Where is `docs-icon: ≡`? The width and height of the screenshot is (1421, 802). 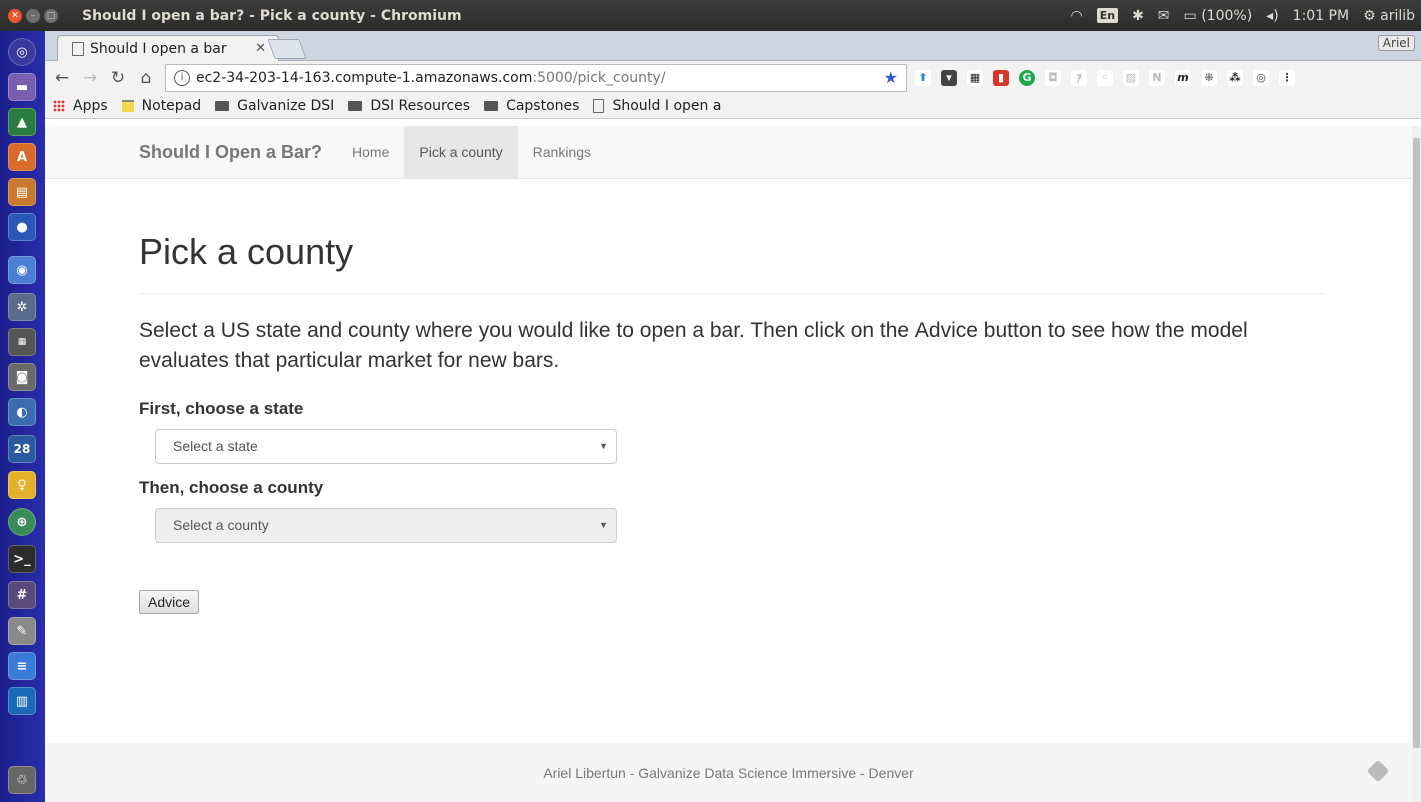 docs-icon: ≡ is located at coordinates (22, 666).